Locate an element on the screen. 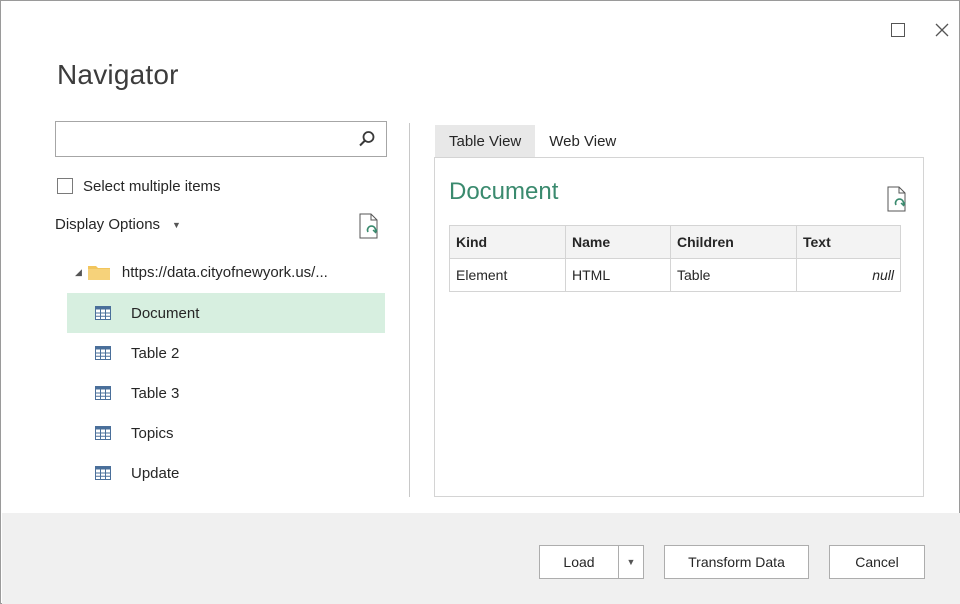 Image resolution: width=960 pixels, height=604 pixels. display-options-dropdown: Display Options ▼ is located at coordinates (118, 224).